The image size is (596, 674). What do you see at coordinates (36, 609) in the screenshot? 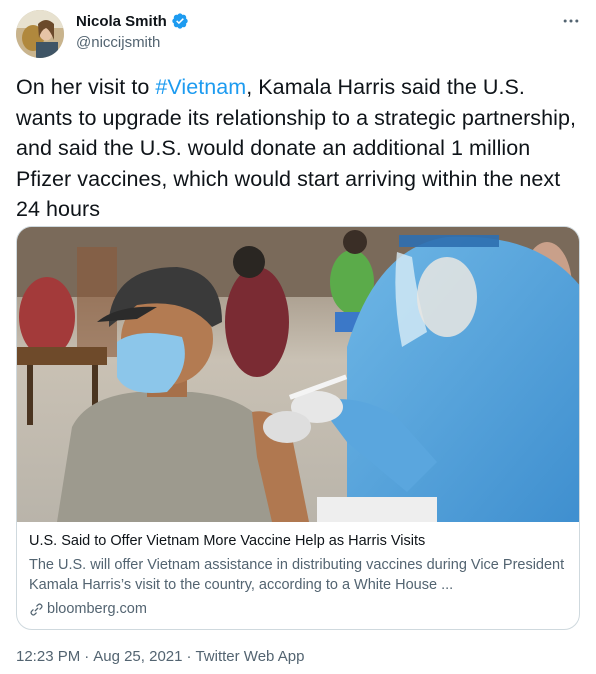
I see `link-icon` at bounding box center [36, 609].